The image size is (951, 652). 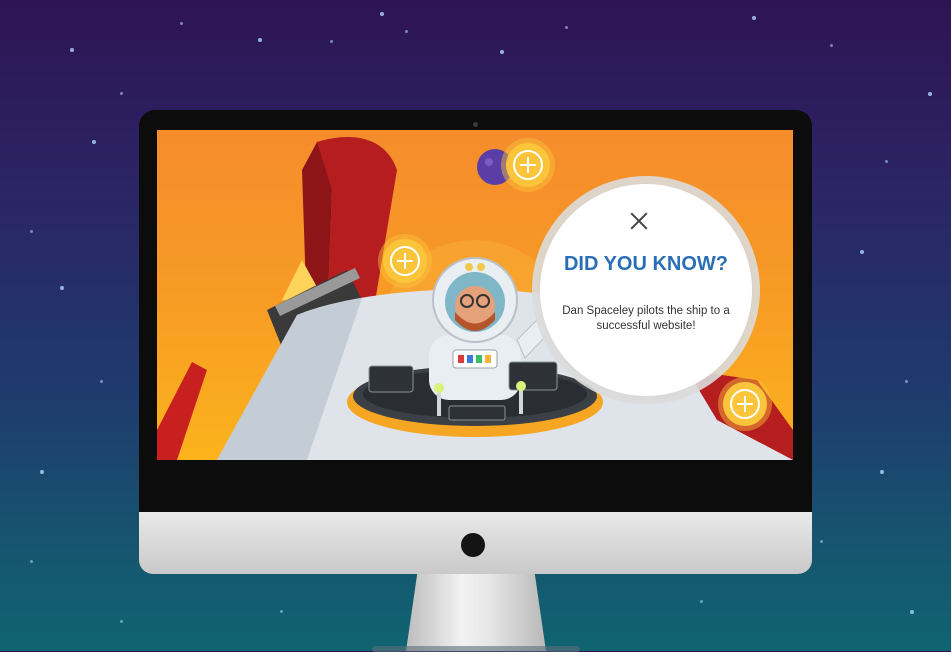 What do you see at coordinates (476, 612) in the screenshot?
I see `monitor-stand` at bounding box center [476, 612].